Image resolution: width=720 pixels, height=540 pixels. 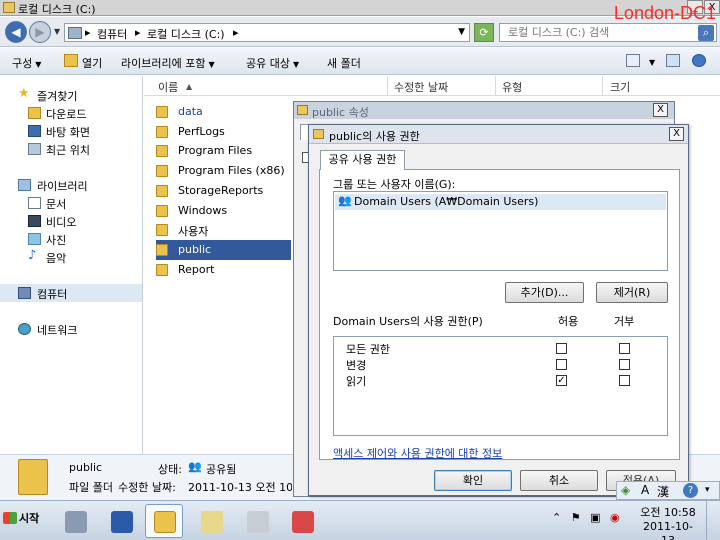 I want to click on nav-desktop: 바탕 화면, so click(x=71, y=131).